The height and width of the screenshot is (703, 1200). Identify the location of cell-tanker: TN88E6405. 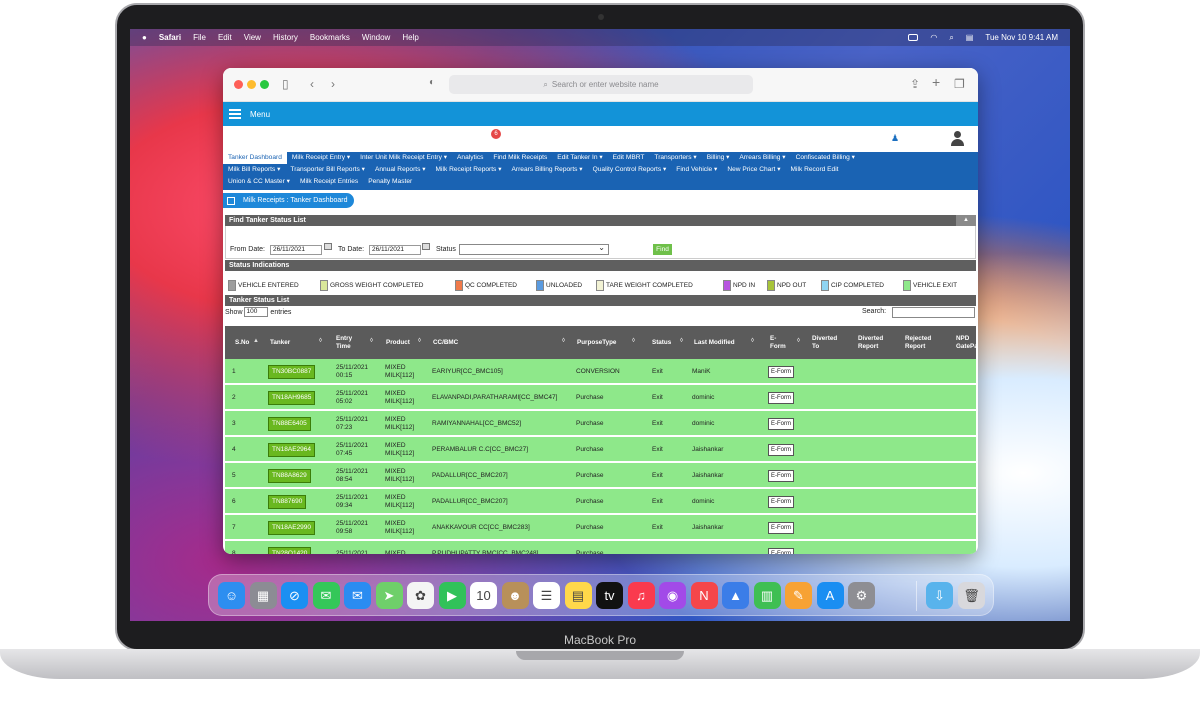
(289, 423).